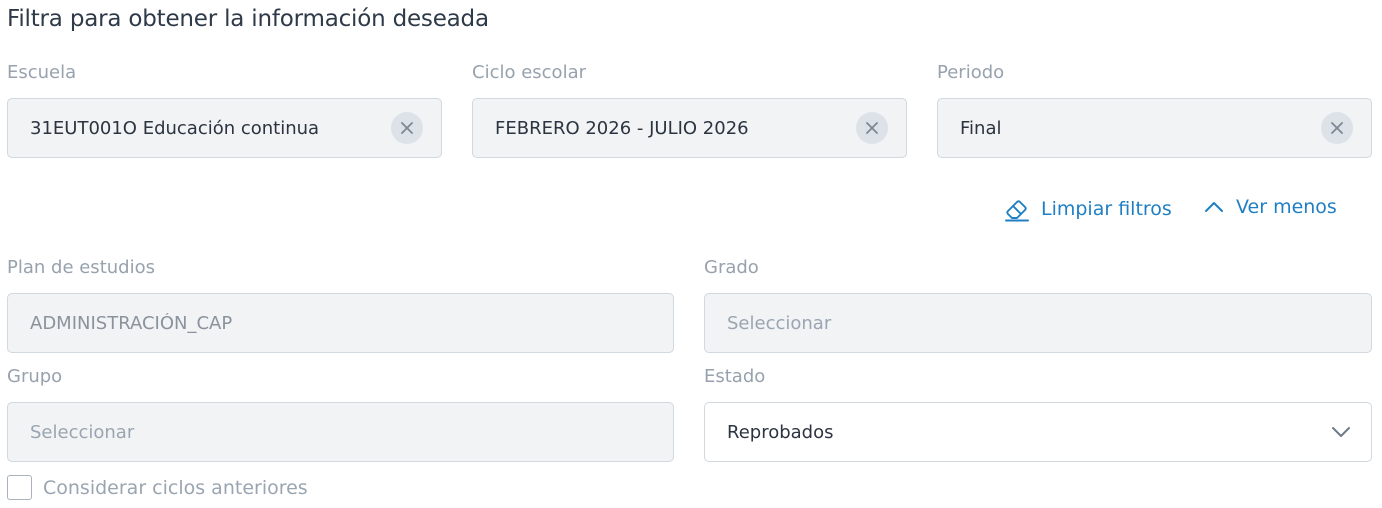 The width and height of the screenshot is (1382, 508). I want to click on ciclo-clear-button, so click(872, 128).